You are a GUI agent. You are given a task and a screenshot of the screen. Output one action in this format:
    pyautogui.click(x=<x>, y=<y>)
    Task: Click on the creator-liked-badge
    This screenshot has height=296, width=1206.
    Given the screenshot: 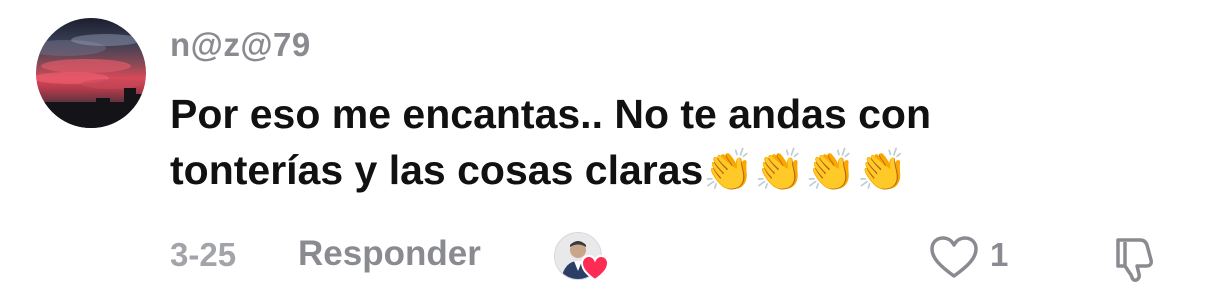 What is the action you would take?
    pyautogui.click(x=583, y=257)
    